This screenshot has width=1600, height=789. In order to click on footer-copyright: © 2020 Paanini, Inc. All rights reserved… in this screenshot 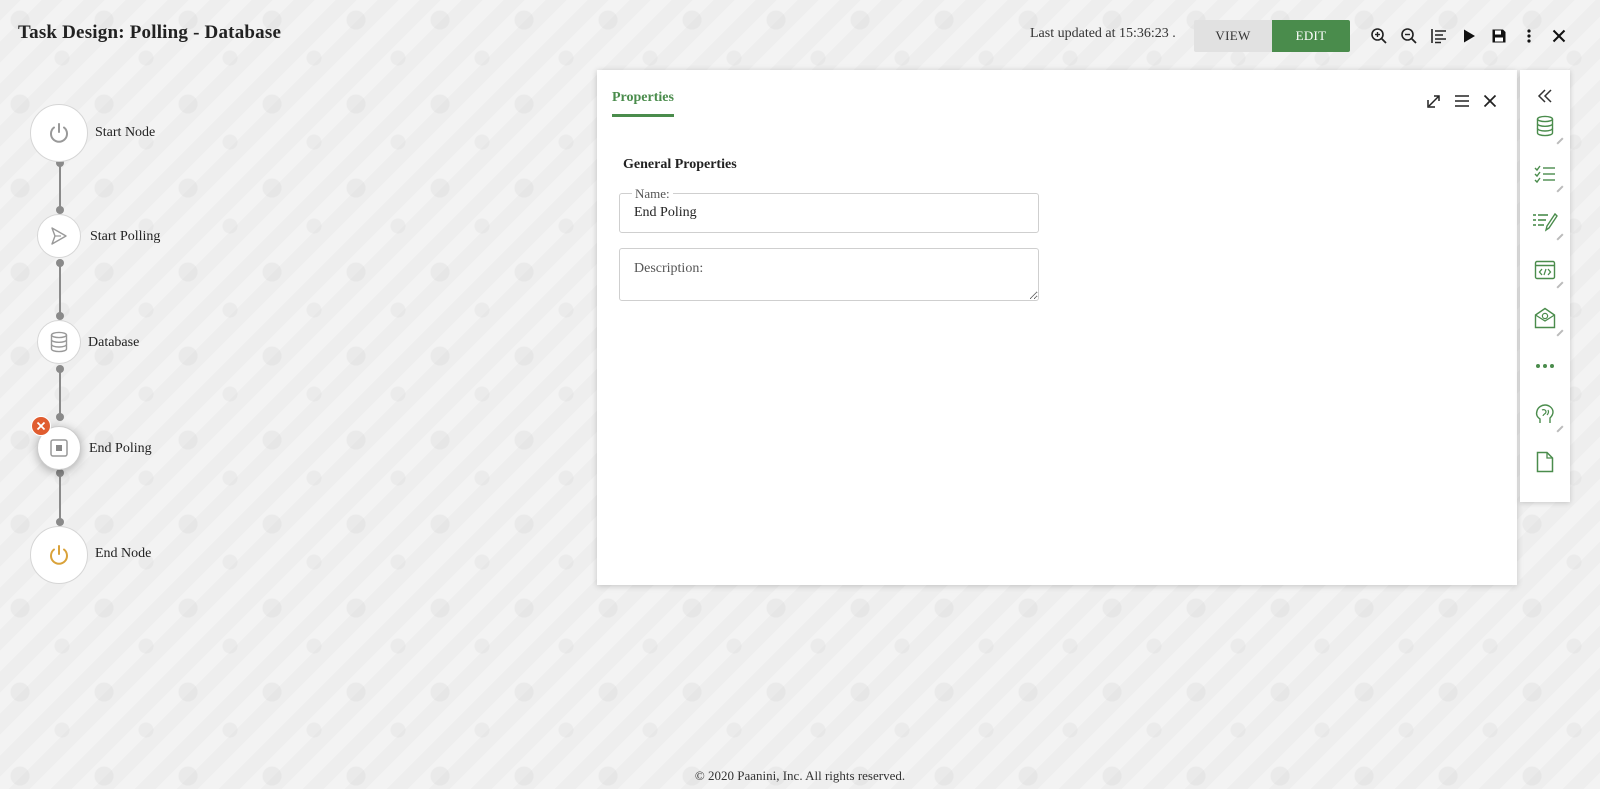, I will do `click(800, 775)`.